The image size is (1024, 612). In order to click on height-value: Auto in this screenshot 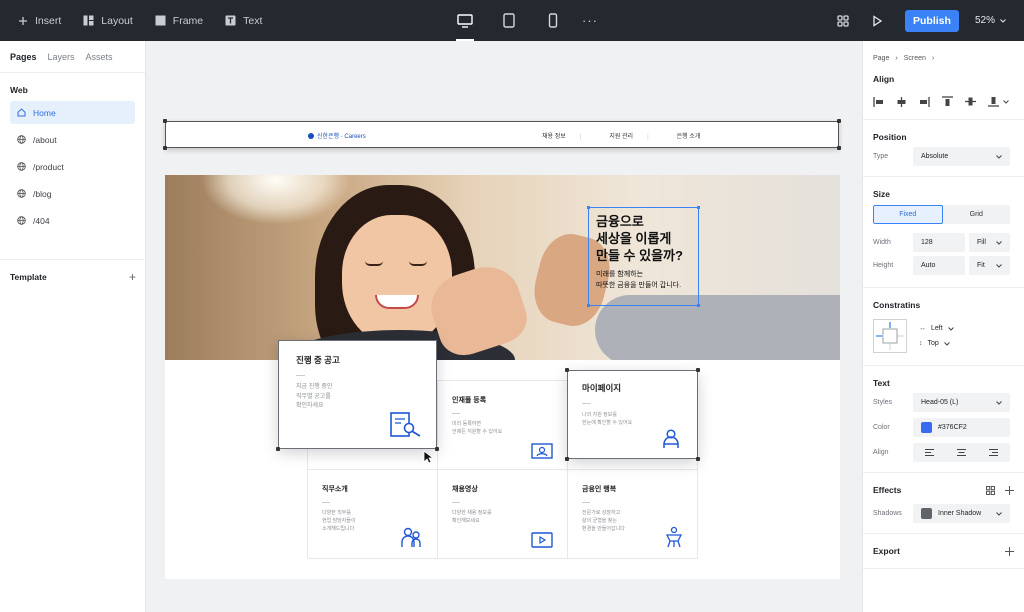, I will do `click(928, 265)`.